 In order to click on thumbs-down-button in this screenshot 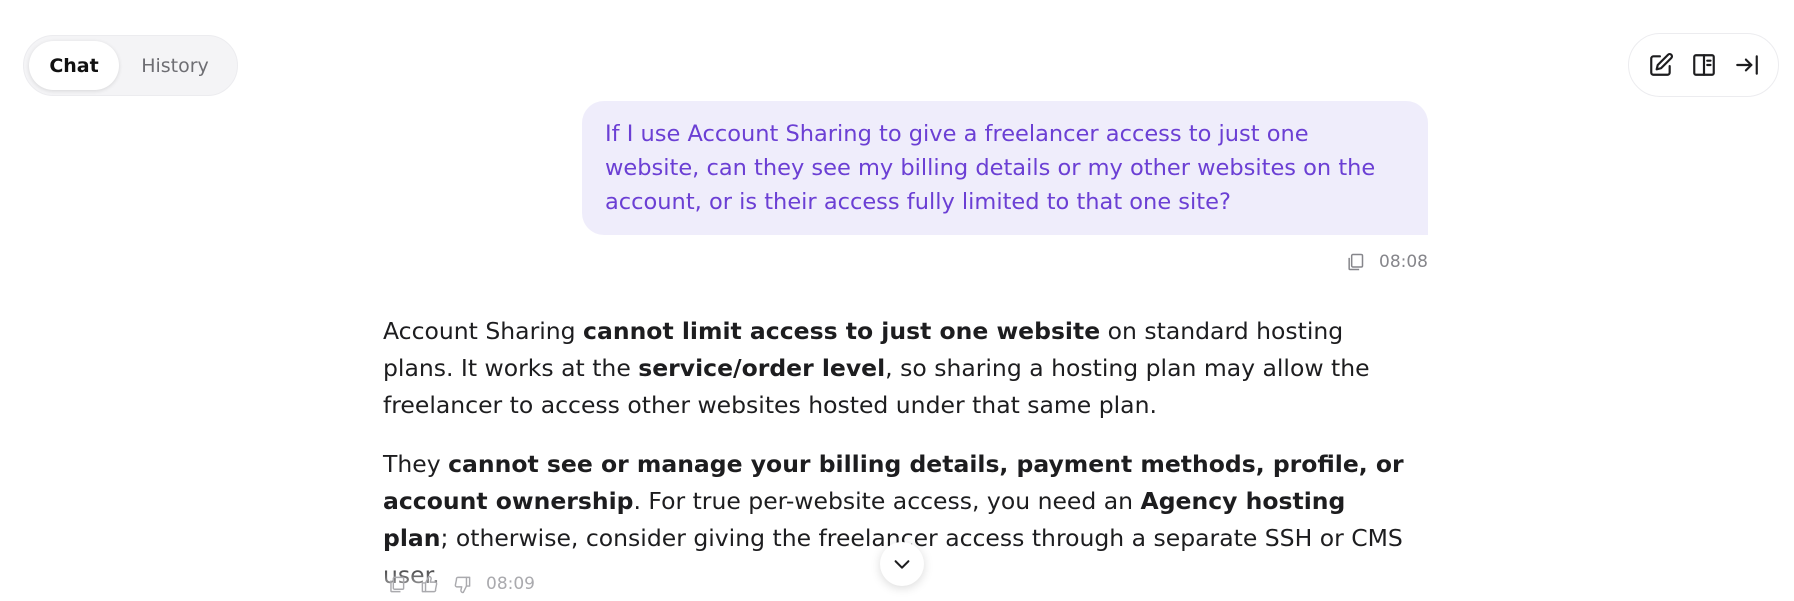, I will do `click(462, 584)`.